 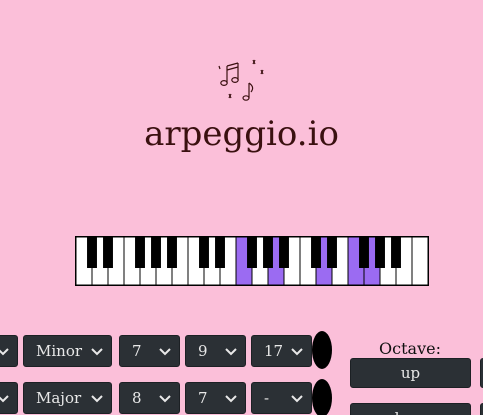 I want to click on interval-select-2a: 8, so click(x=149, y=398).